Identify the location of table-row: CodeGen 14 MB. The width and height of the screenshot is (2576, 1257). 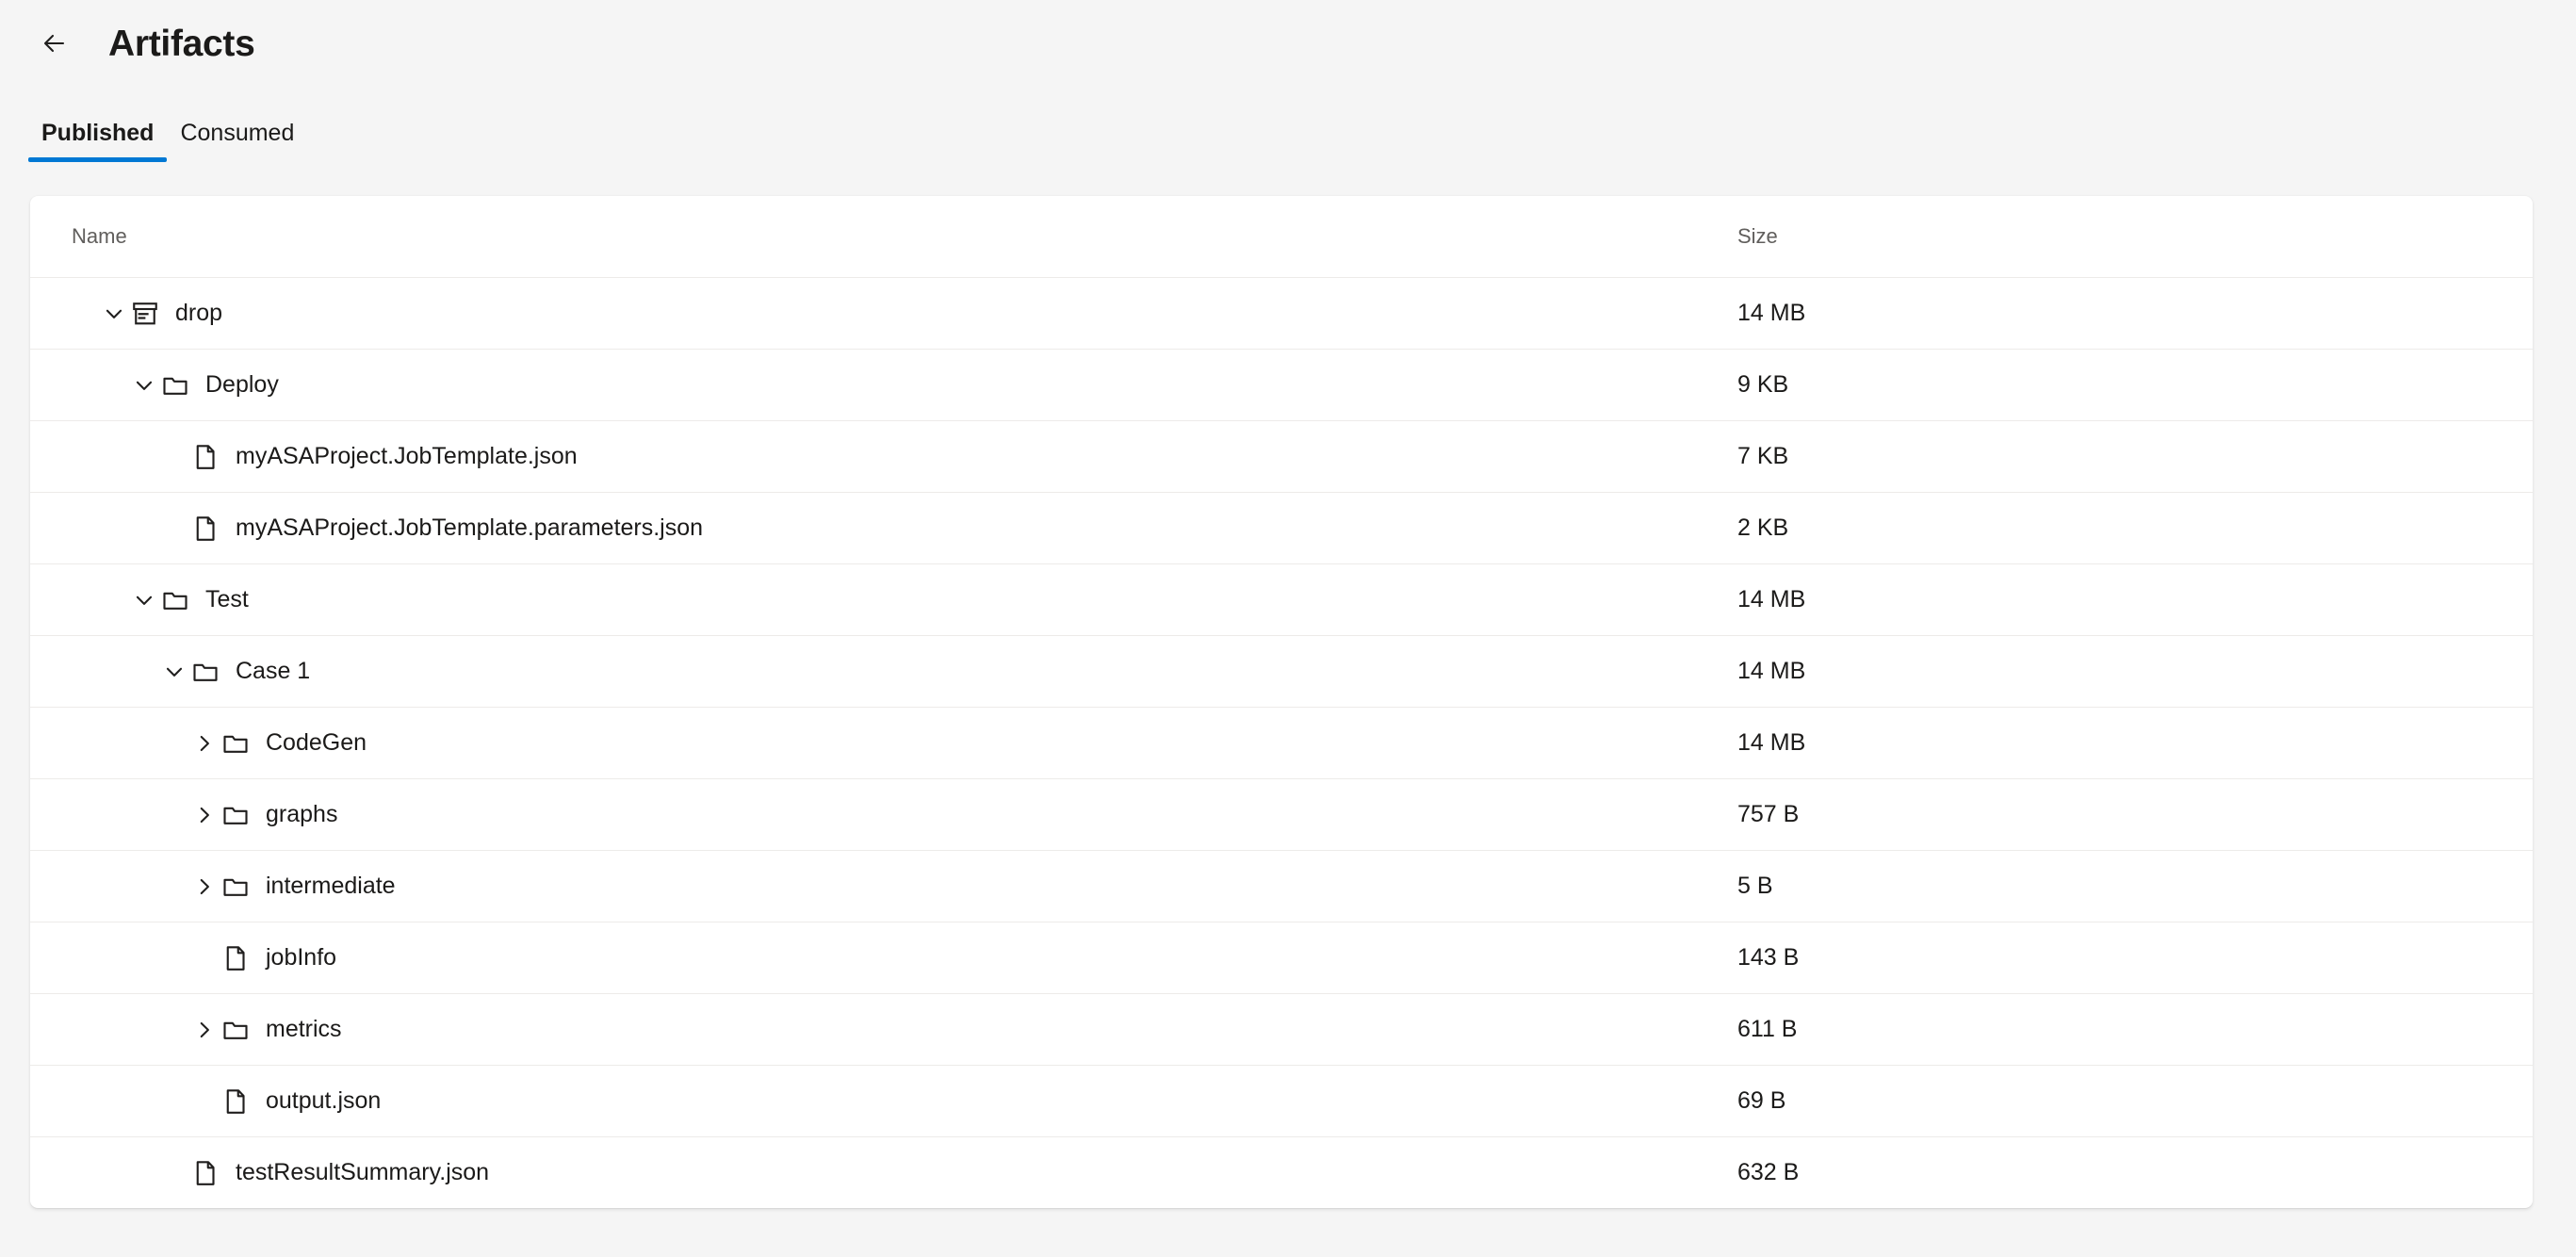
(1281, 742).